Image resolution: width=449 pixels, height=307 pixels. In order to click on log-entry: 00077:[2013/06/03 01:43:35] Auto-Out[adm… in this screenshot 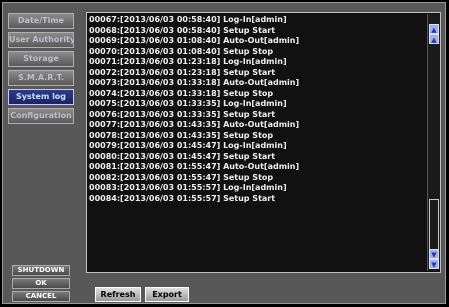, I will do `click(194, 124)`.